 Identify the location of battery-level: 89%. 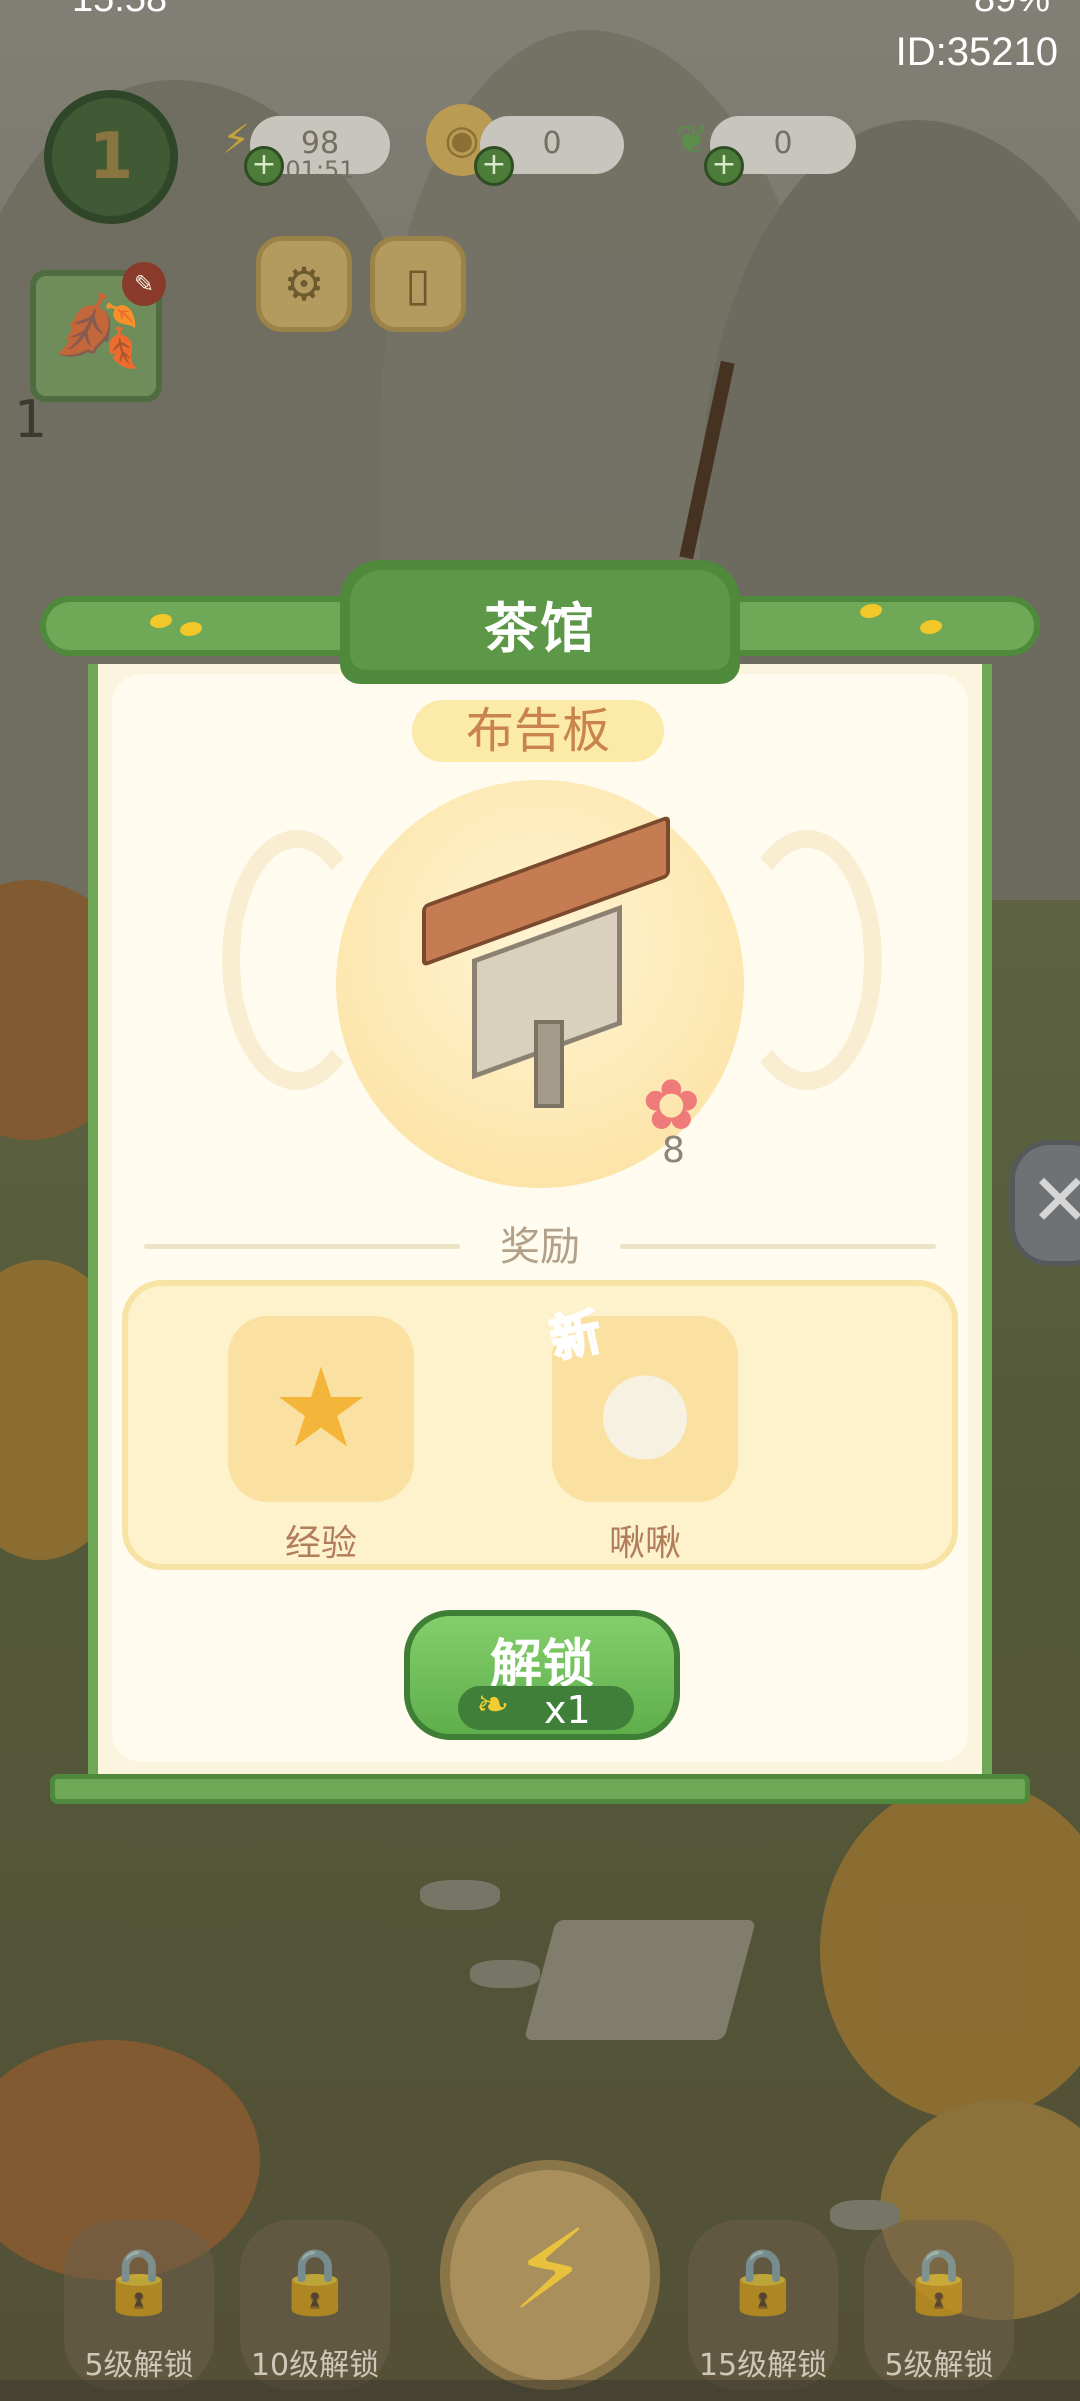
(1012, 10).